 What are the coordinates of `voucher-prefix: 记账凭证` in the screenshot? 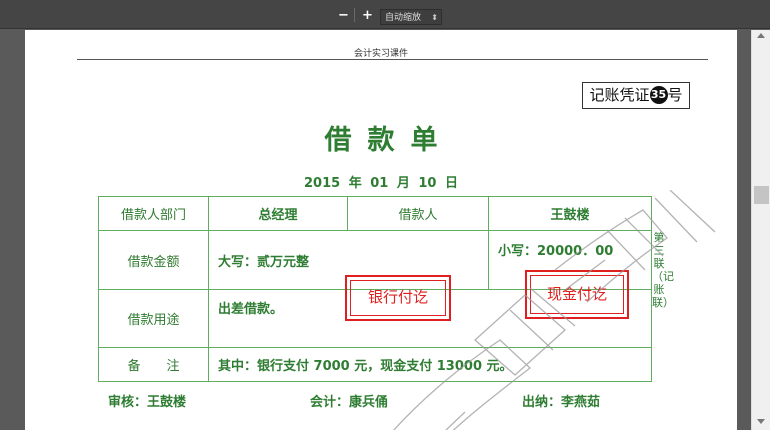 It's located at (619, 95).